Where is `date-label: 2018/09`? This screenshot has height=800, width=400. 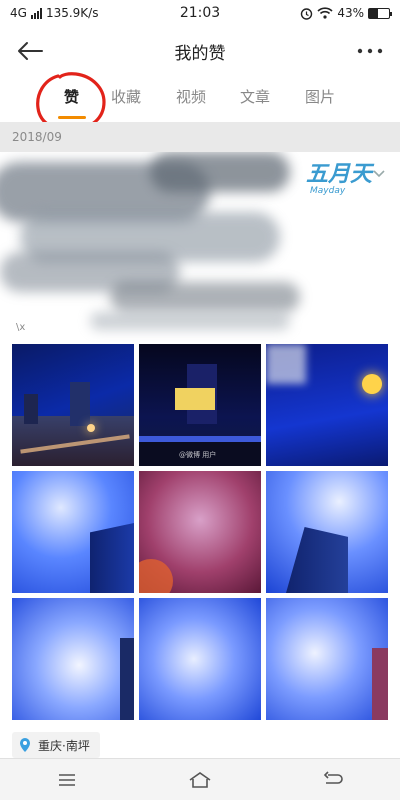 date-label: 2018/09 is located at coordinates (37, 137).